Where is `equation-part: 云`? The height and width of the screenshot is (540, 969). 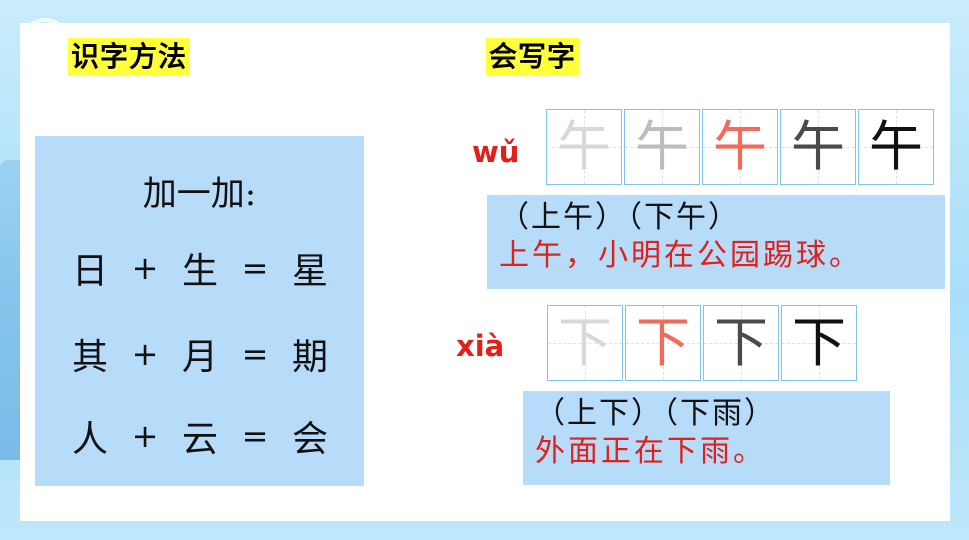 equation-part: 云 is located at coordinates (199, 439).